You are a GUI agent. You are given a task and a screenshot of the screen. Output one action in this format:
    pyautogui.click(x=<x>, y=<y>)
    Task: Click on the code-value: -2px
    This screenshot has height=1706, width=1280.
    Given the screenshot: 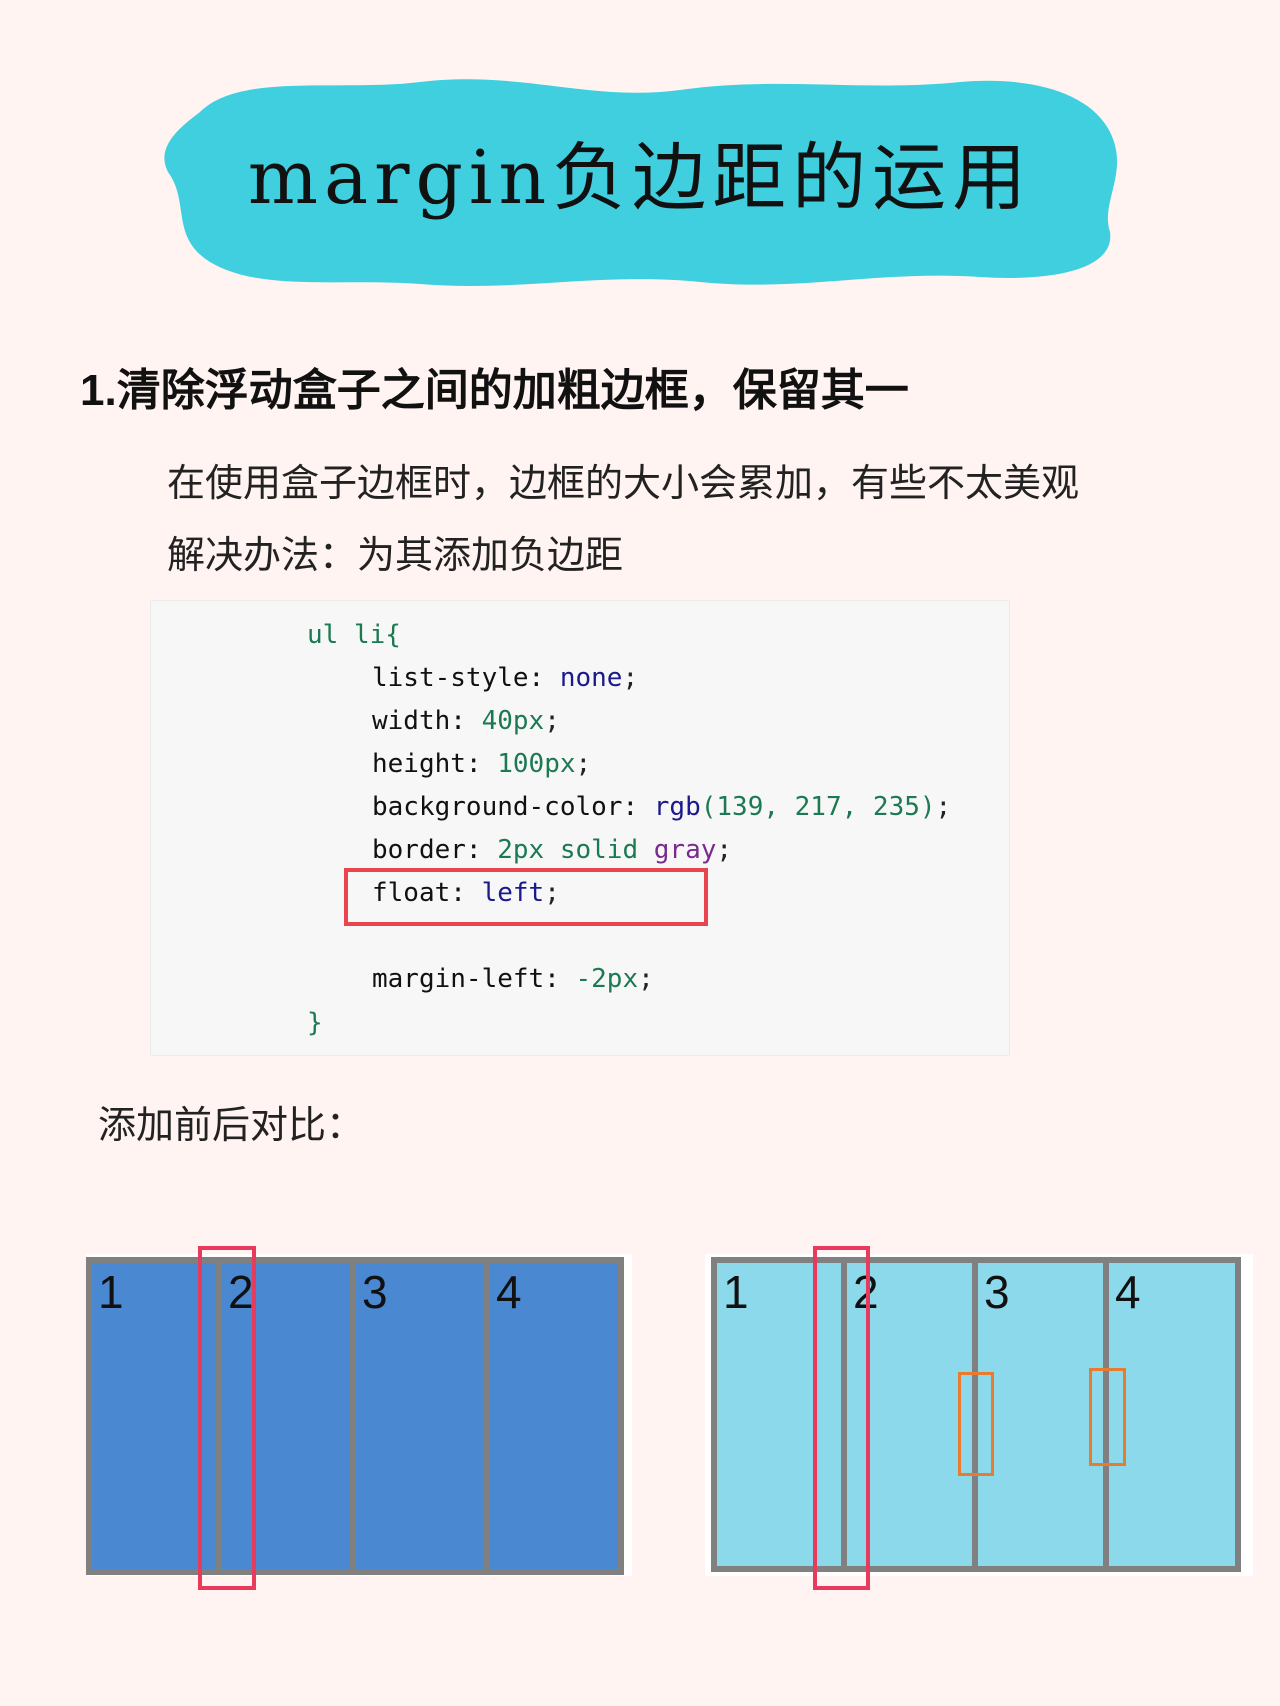 What is the action you would take?
    pyautogui.click(x=599, y=979)
    